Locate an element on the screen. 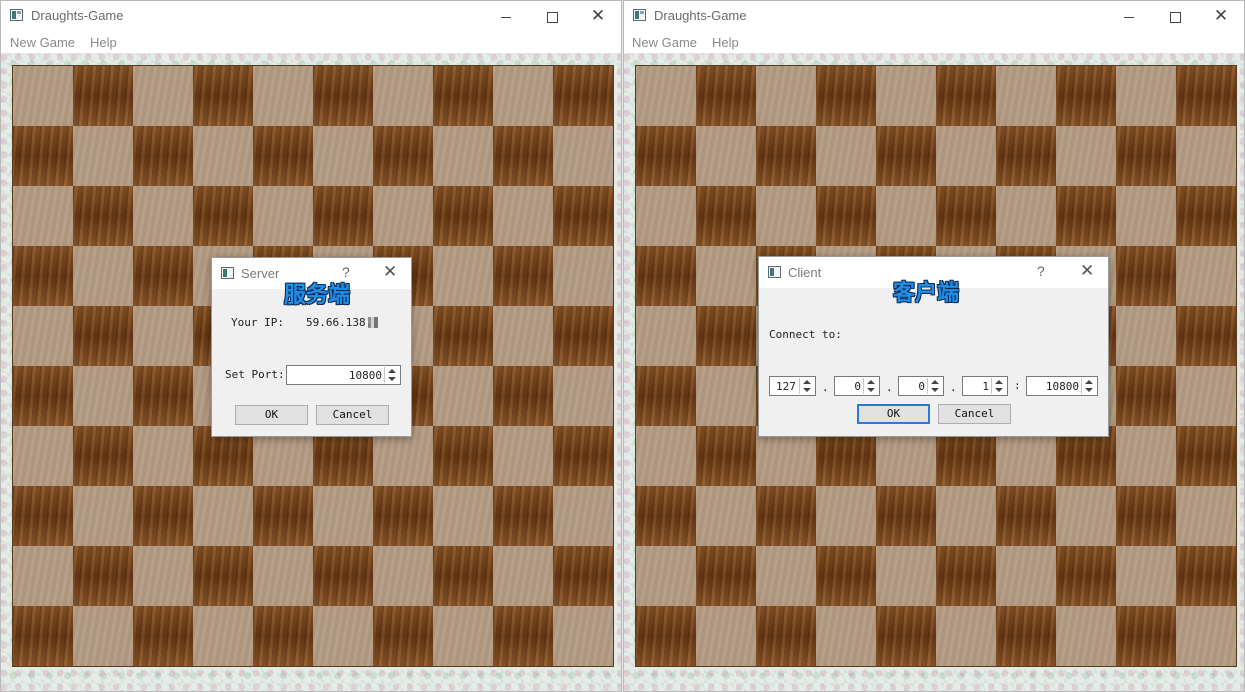 The height and width of the screenshot is (692, 1245). spinner-arrows is located at coordinates (391, 375).